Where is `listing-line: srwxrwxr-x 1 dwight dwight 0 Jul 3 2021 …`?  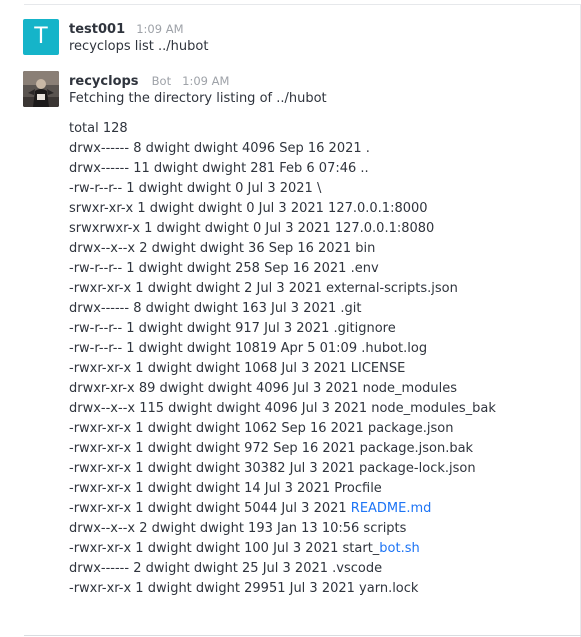 listing-line: srwxrwxr-x 1 dwight dwight 0 Jul 3 2021 … is located at coordinates (252, 228).